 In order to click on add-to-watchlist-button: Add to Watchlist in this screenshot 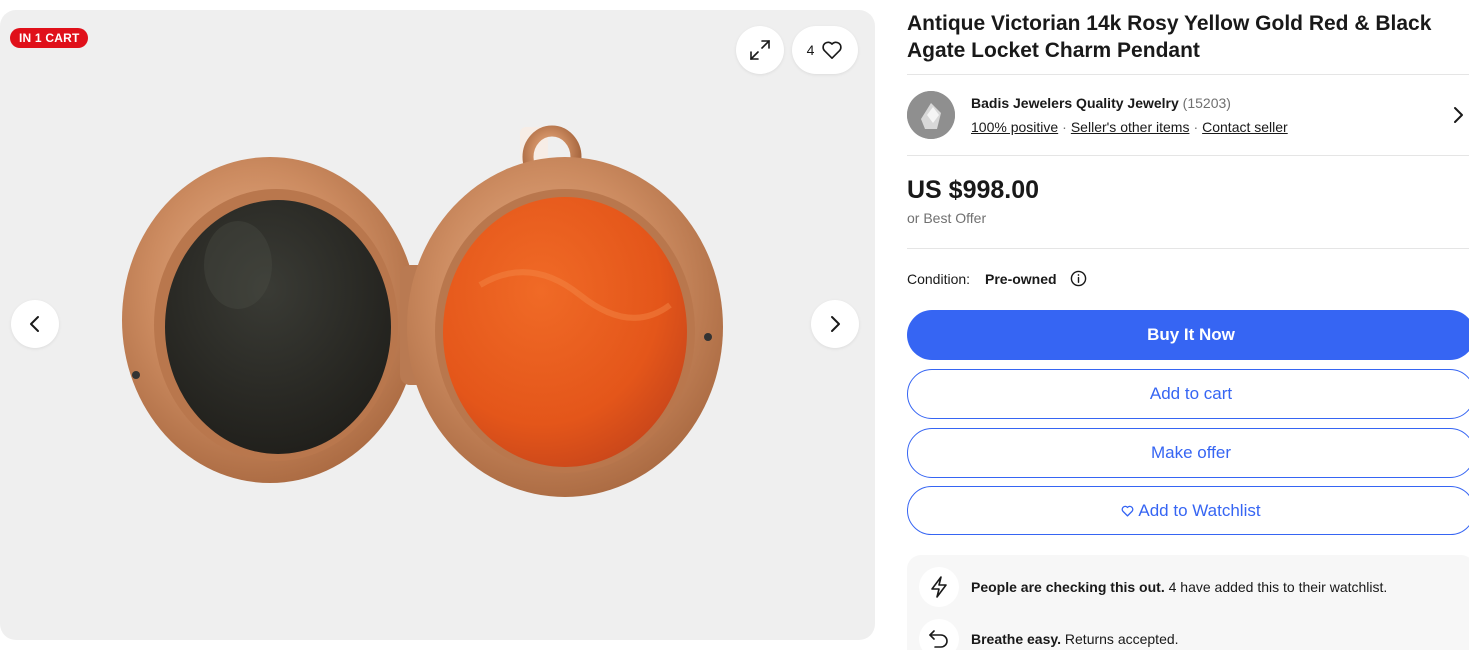, I will do `click(1188, 510)`.